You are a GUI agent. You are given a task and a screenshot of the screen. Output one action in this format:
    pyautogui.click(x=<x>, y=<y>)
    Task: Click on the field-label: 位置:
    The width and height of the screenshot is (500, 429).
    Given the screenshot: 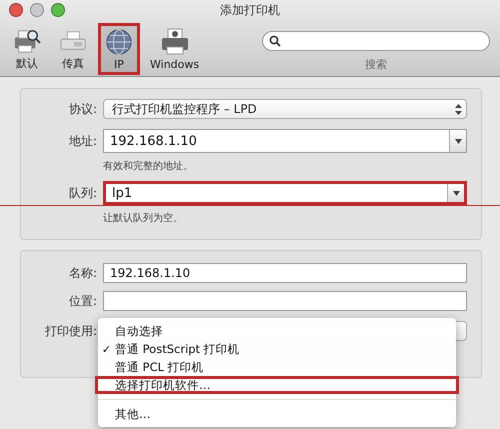 What is the action you would take?
    pyautogui.click(x=82, y=301)
    